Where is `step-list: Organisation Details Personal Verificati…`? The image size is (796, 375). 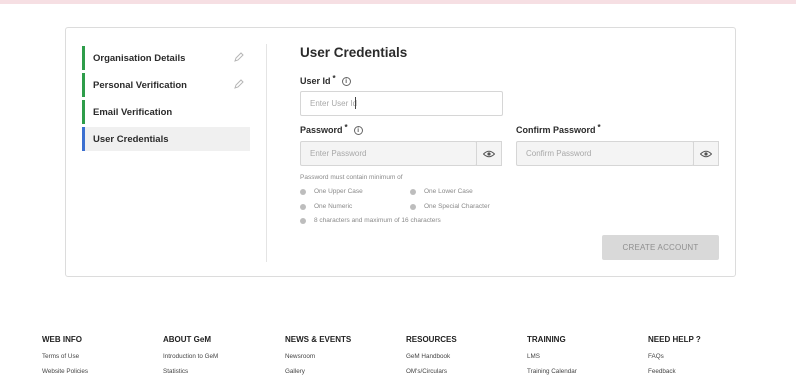 step-list: Organisation Details Personal Verificati… is located at coordinates (166, 100).